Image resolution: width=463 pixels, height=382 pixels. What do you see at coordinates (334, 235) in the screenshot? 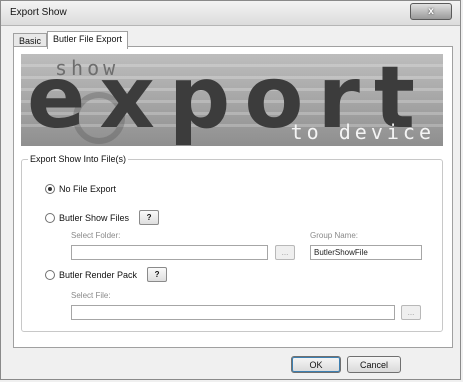
I see `group-name-label: Group Name:` at bounding box center [334, 235].